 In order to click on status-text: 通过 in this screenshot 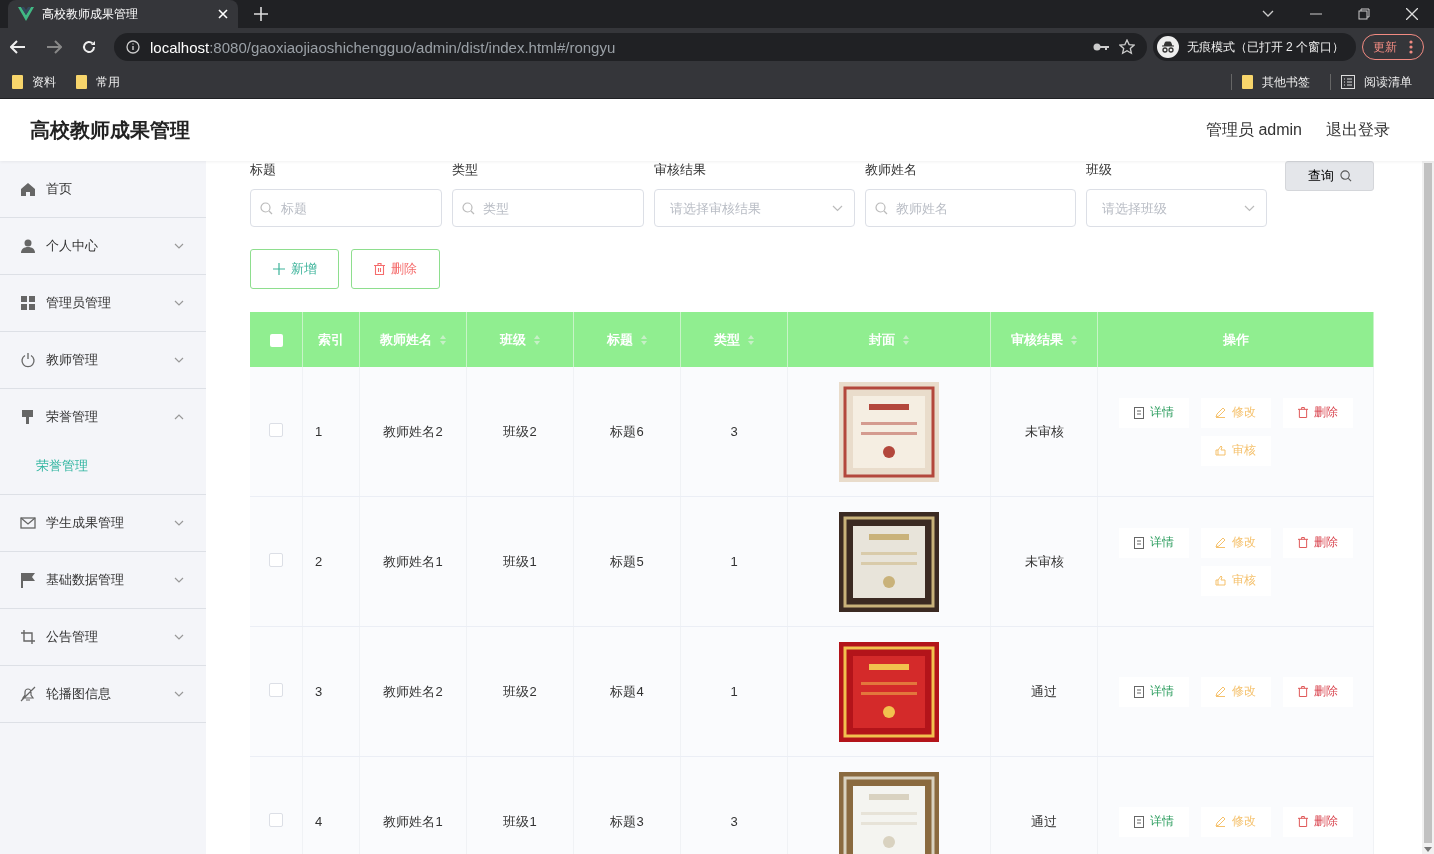, I will do `click(1044, 821)`.